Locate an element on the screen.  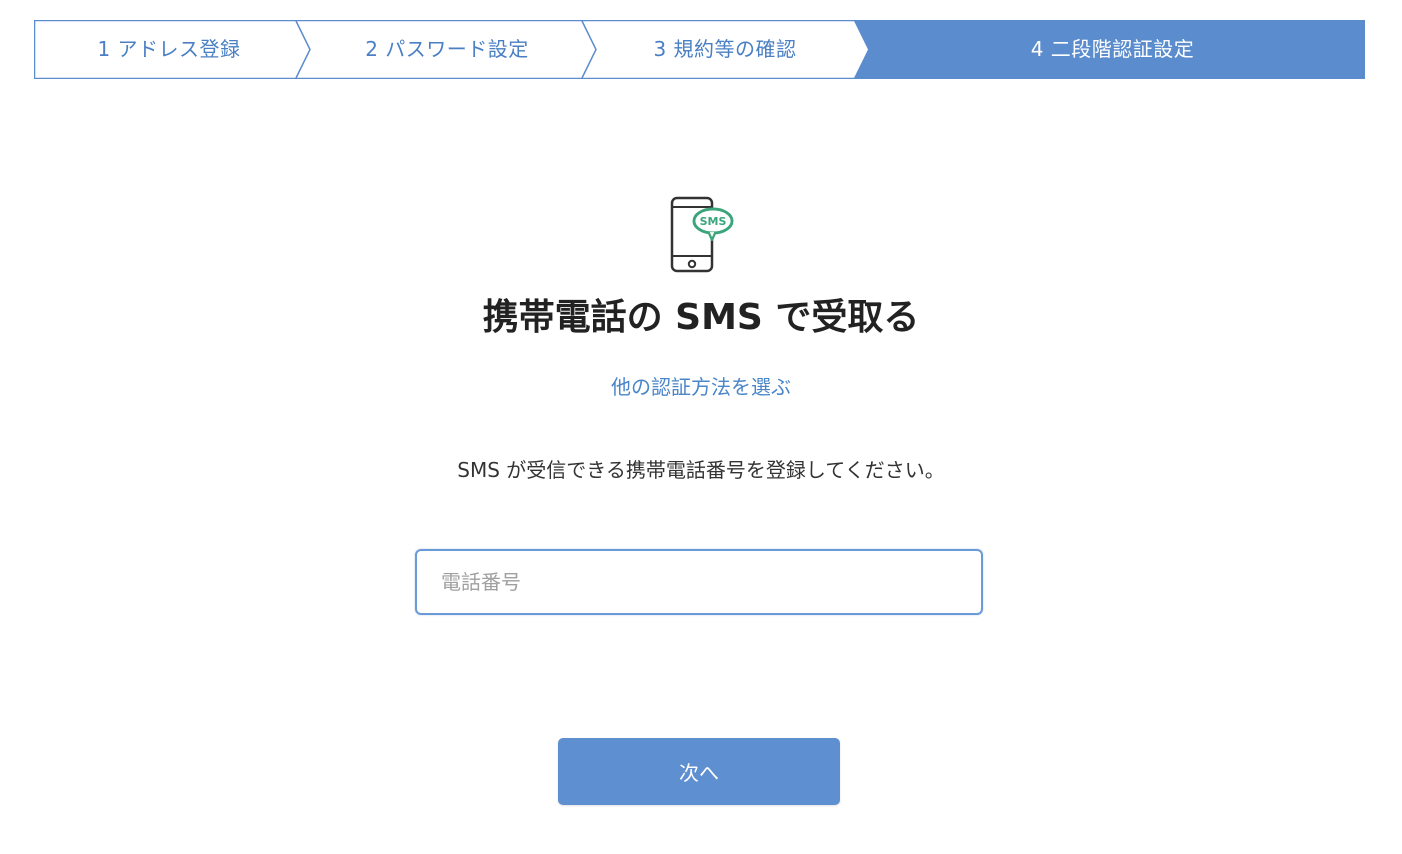
progress-stepper: 1 アドレス登録 2 パスワード設定 3 規約等の確認 4 二段階認証設定 is located at coordinates (699, 49).